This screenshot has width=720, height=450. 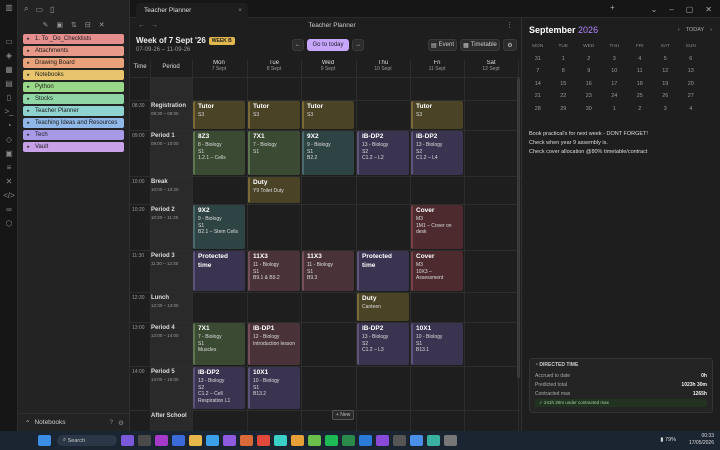 I want to click on calendar-day: 30, so click(x=589, y=109).